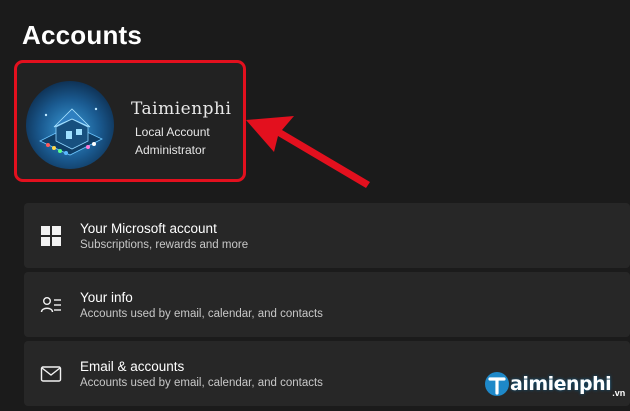 The height and width of the screenshot is (411, 630). Describe the element at coordinates (51, 236) in the screenshot. I see `windows-logo-icon` at that location.